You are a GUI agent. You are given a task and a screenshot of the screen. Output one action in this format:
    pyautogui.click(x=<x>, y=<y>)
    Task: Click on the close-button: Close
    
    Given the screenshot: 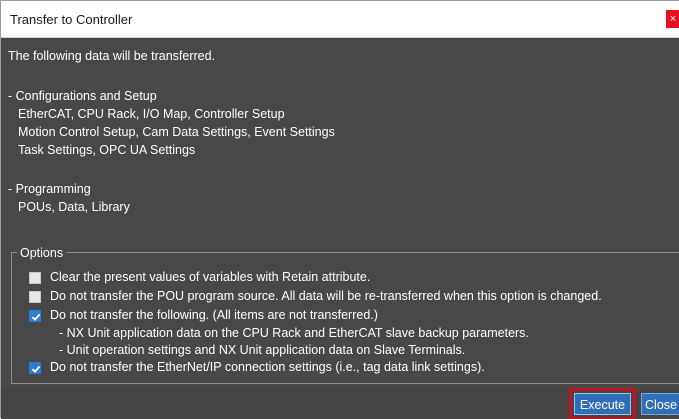 What is the action you would take?
    pyautogui.click(x=660, y=404)
    